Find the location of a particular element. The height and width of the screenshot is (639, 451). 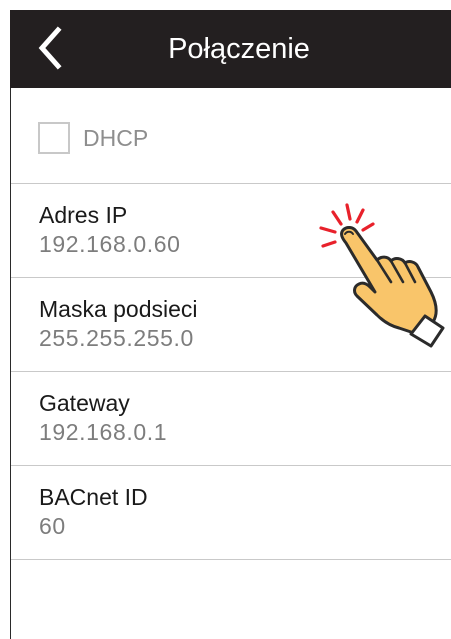

dhcp-label: DHCP is located at coordinates (116, 138).